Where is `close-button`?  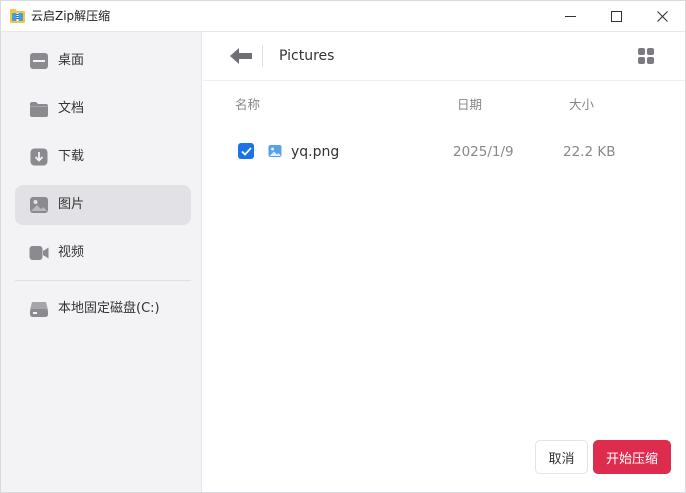 close-button is located at coordinates (662, 16).